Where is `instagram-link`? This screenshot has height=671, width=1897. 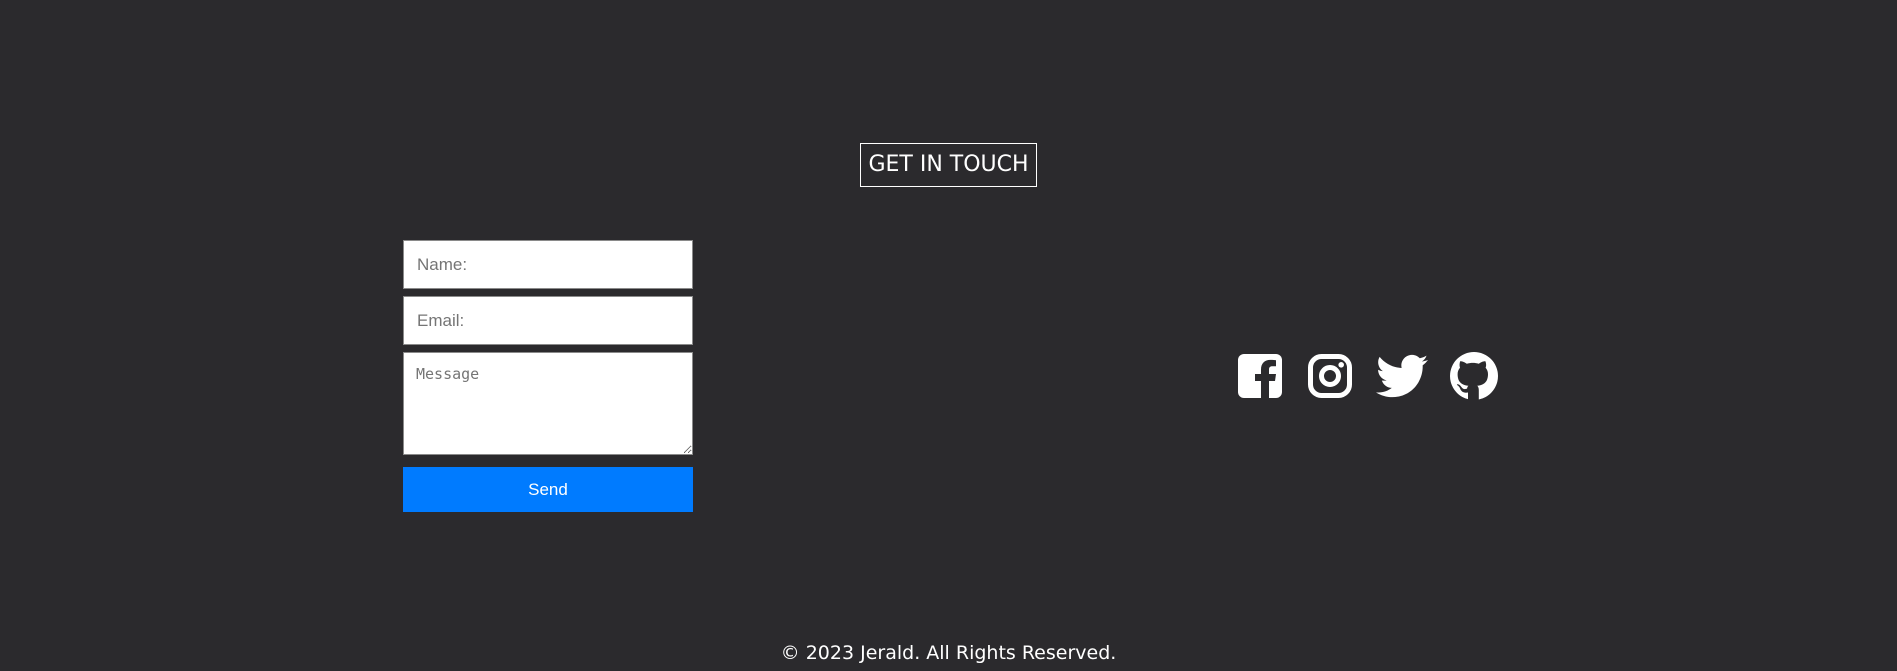 instagram-link is located at coordinates (1330, 376).